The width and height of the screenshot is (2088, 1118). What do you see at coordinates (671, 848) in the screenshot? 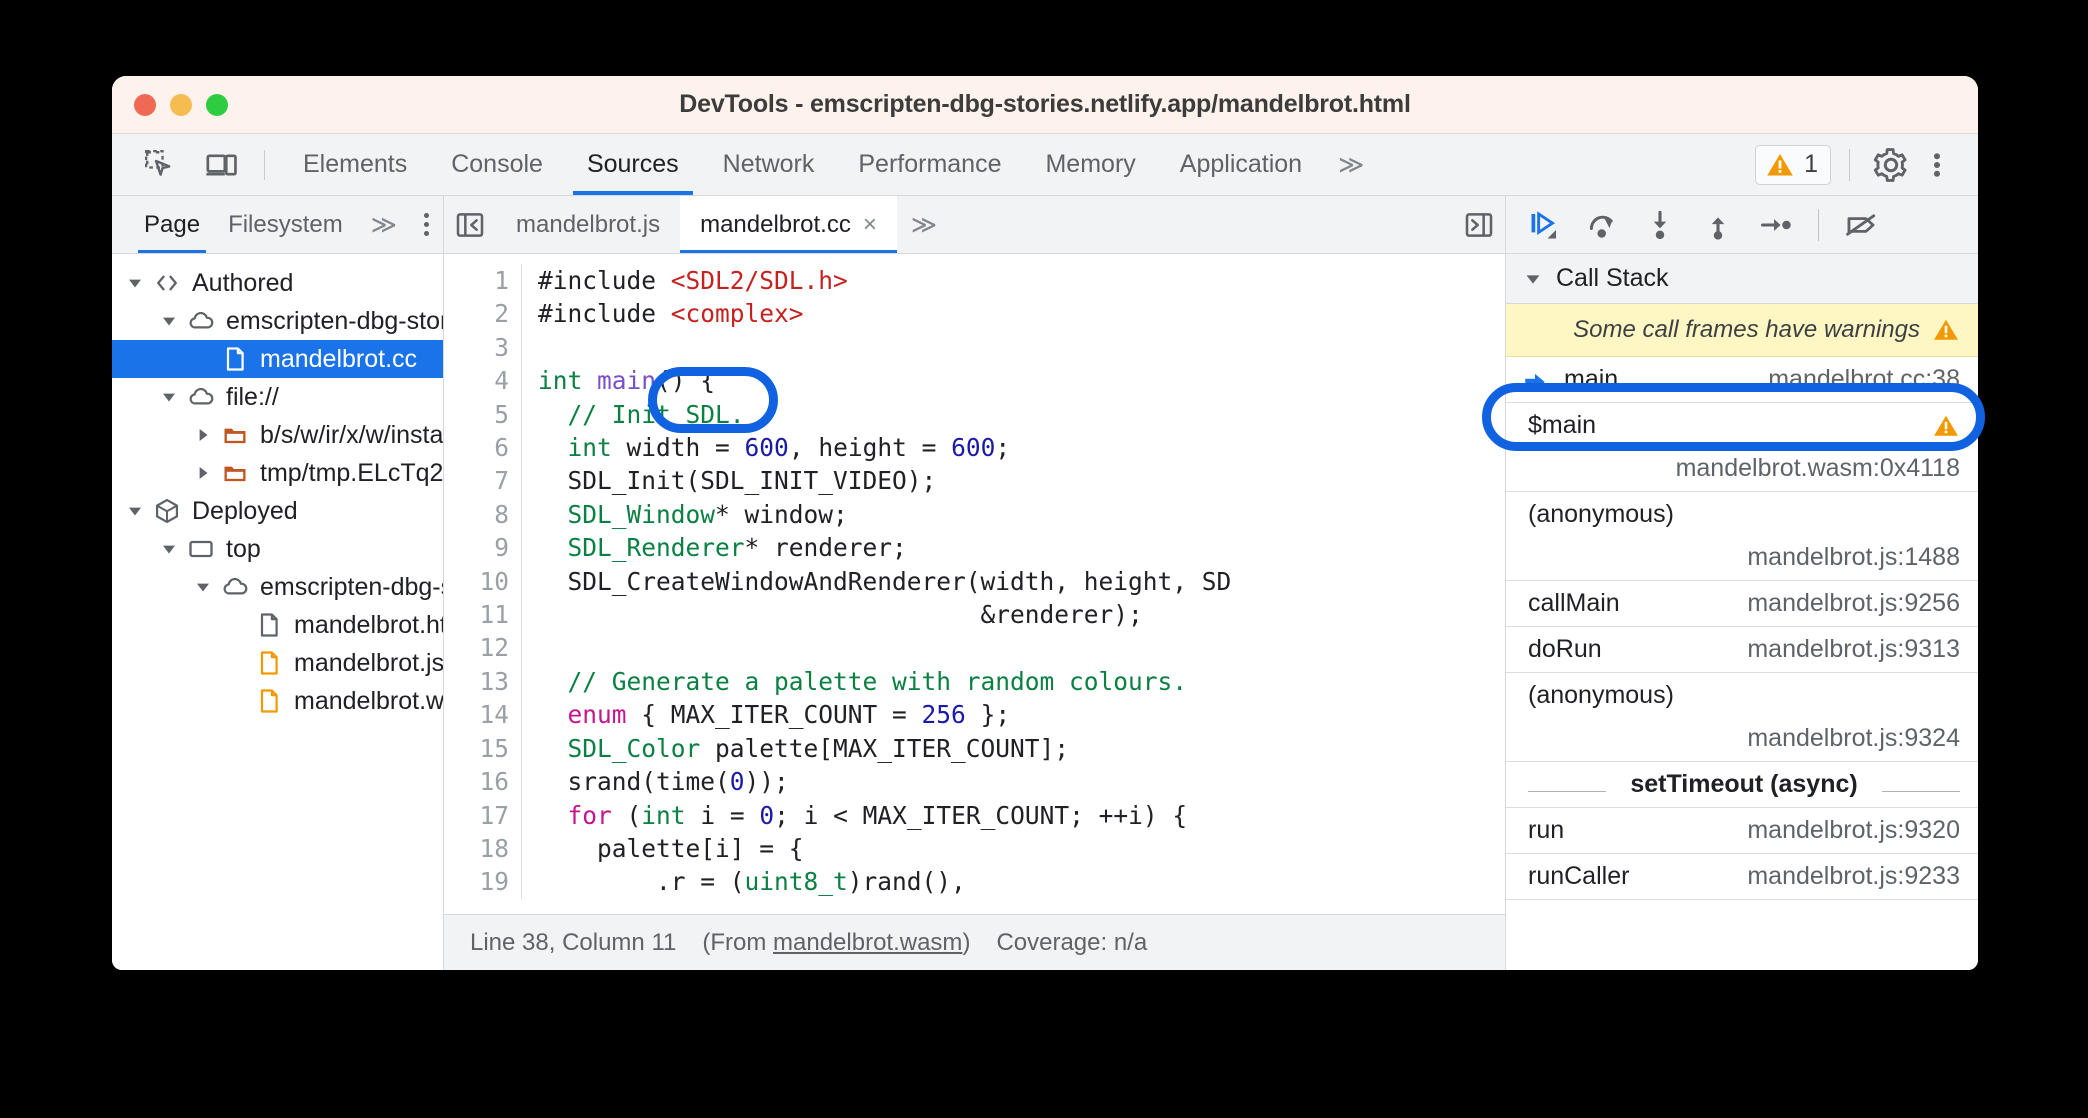
I see `code-token: palette[i] = {` at bounding box center [671, 848].